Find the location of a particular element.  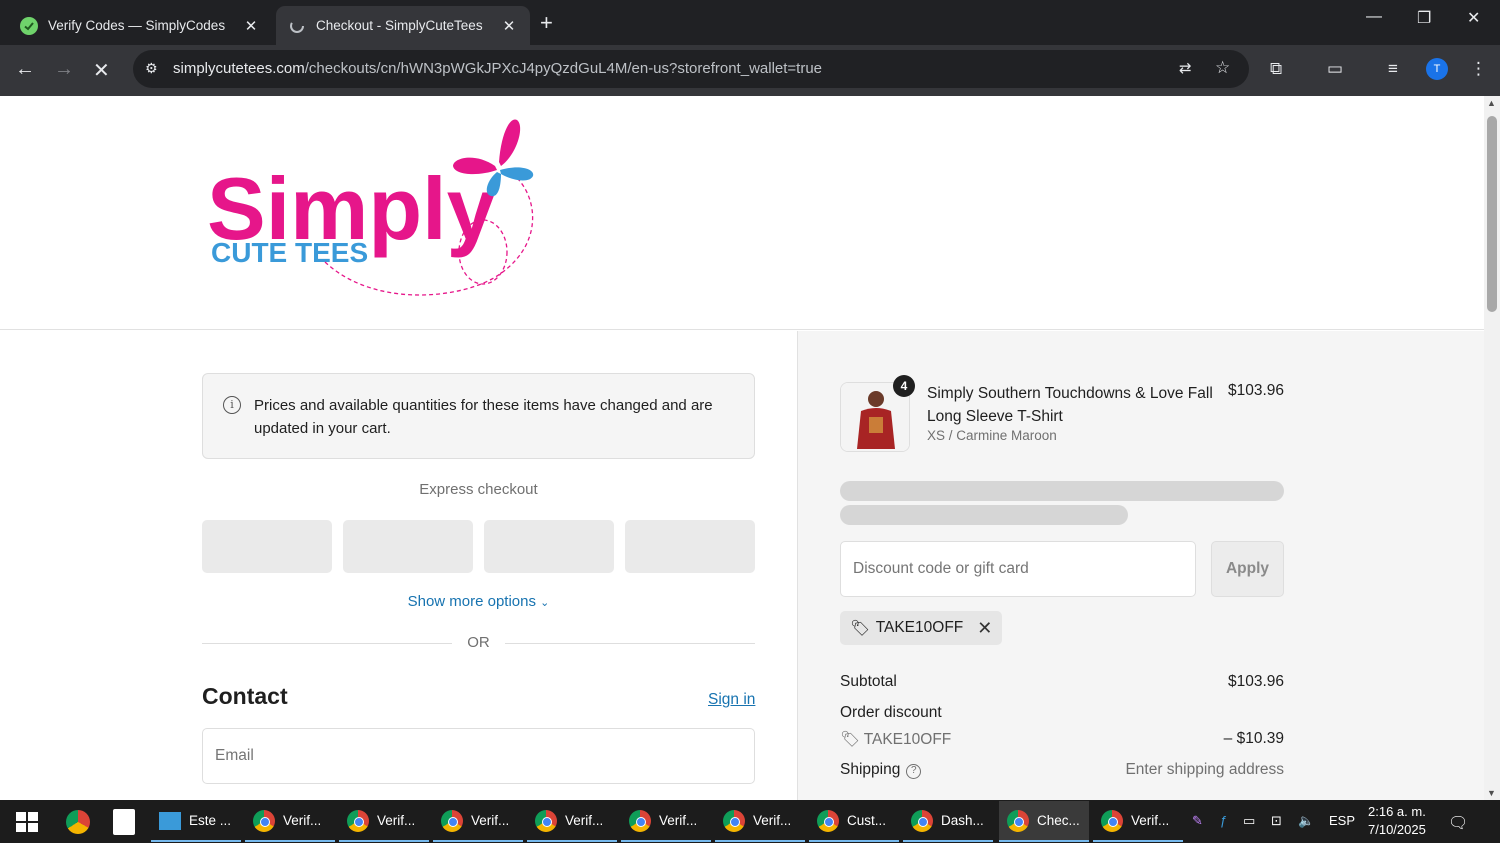

info-icon: i is located at coordinates (232, 405).